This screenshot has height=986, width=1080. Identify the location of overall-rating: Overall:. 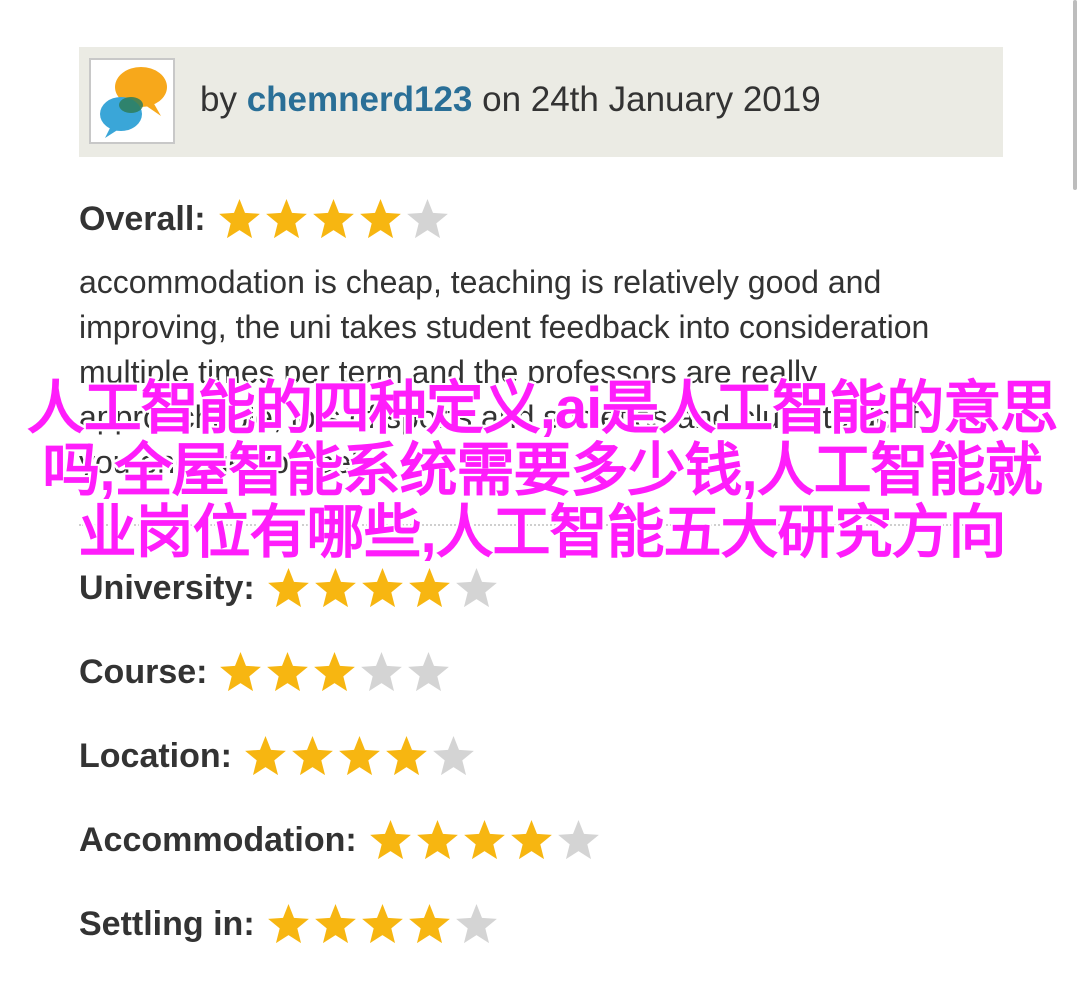
(265, 219).